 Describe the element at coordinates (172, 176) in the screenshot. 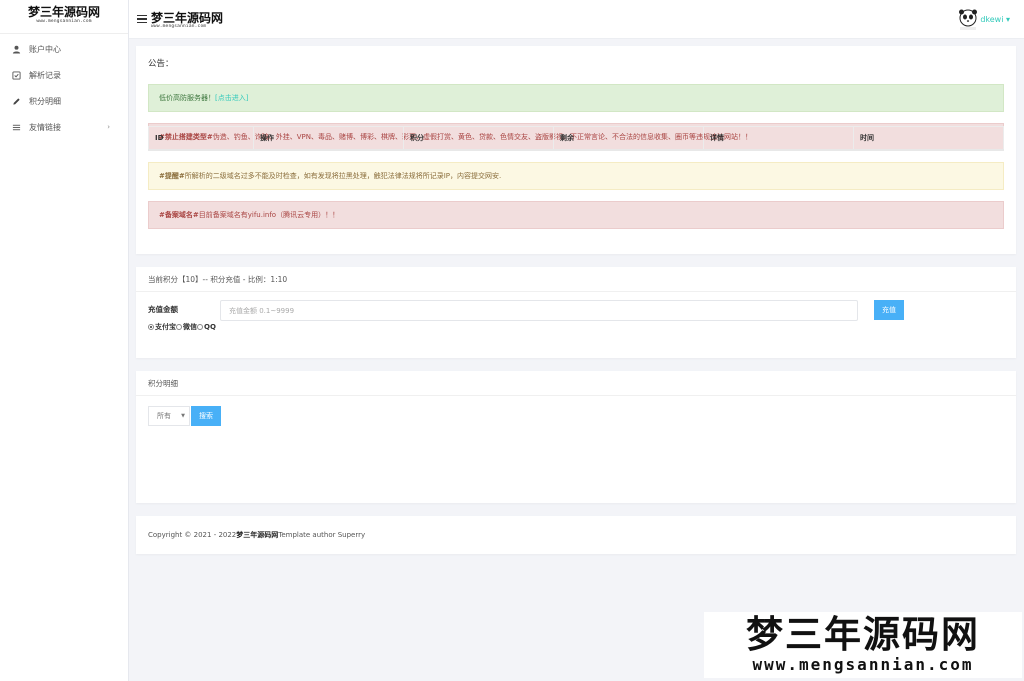

I see `alert-bold: #提醒#` at that location.